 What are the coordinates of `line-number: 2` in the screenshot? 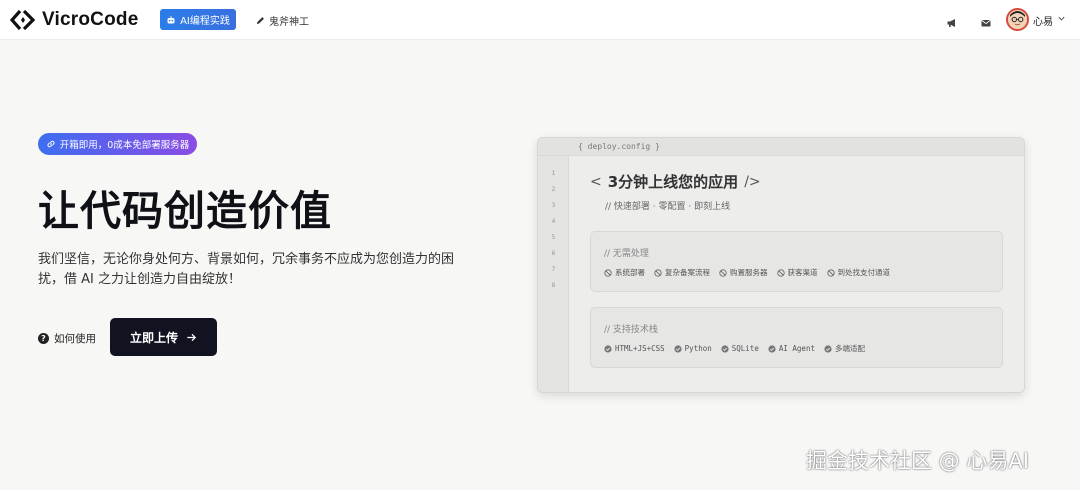 It's located at (553, 189).